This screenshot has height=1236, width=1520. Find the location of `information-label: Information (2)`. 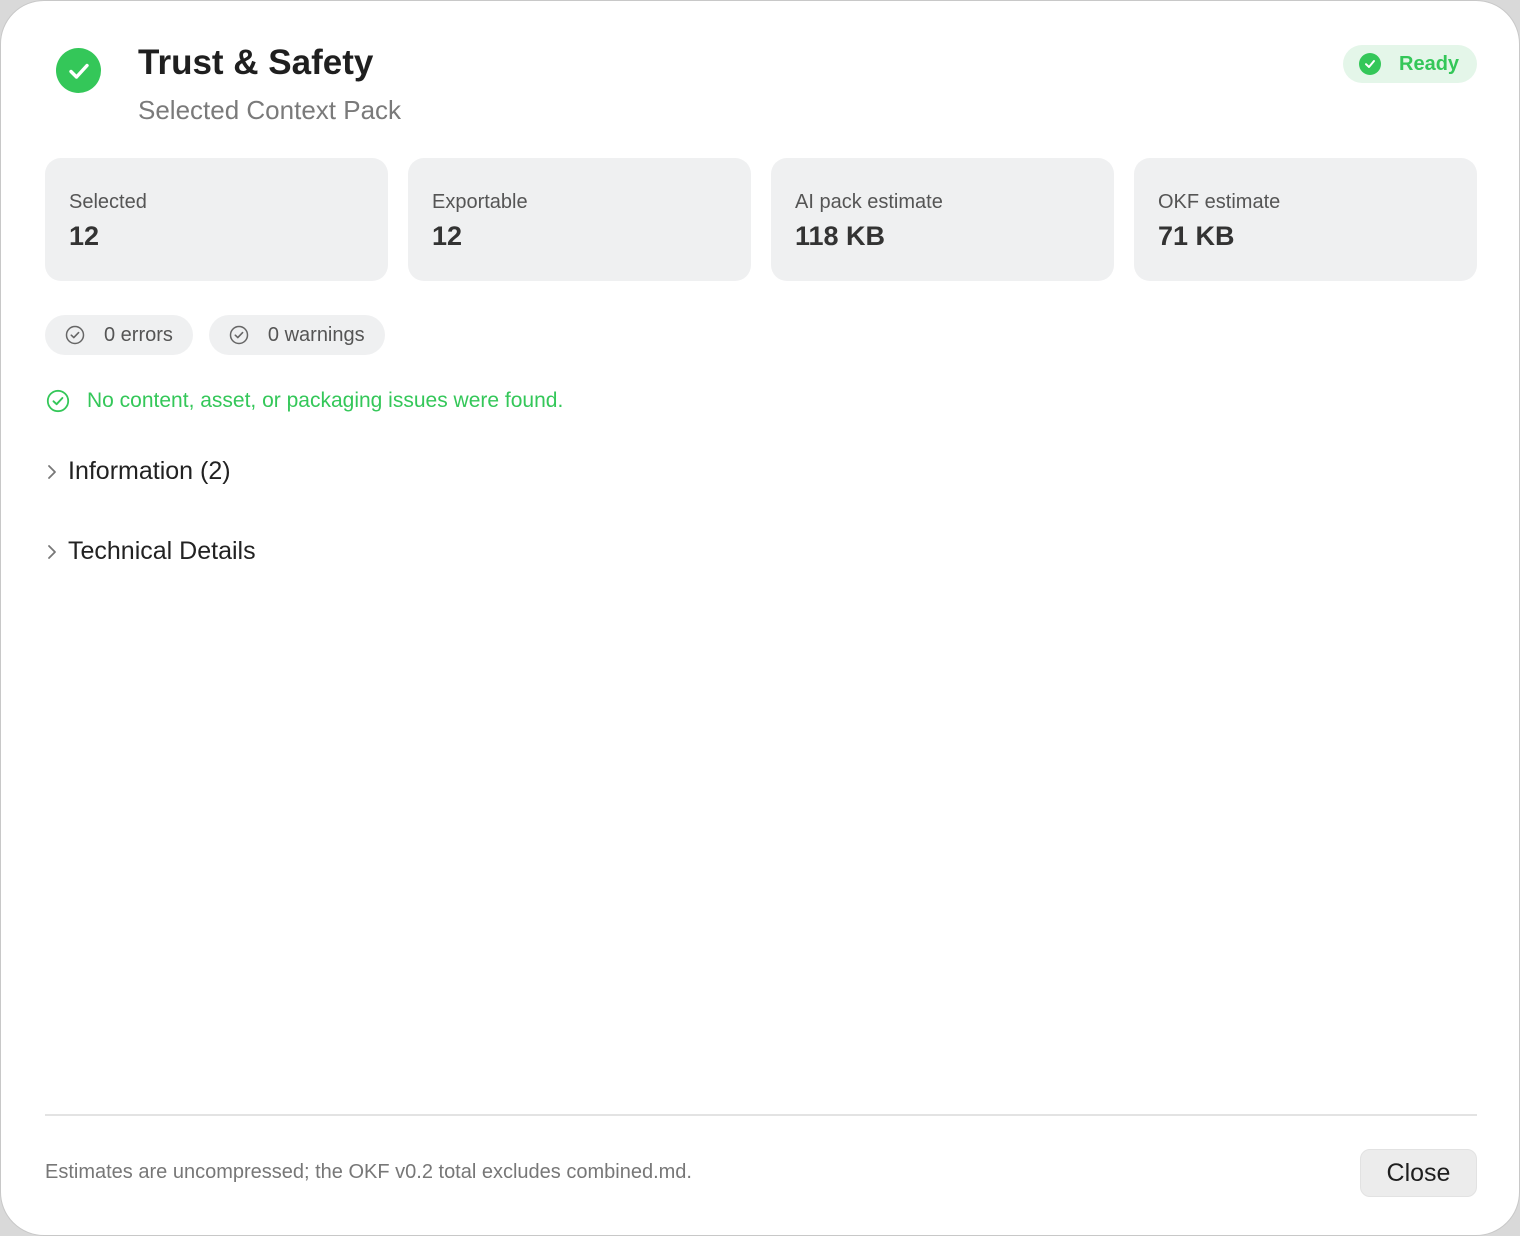

information-label: Information (2) is located at coordinates (149, 471).